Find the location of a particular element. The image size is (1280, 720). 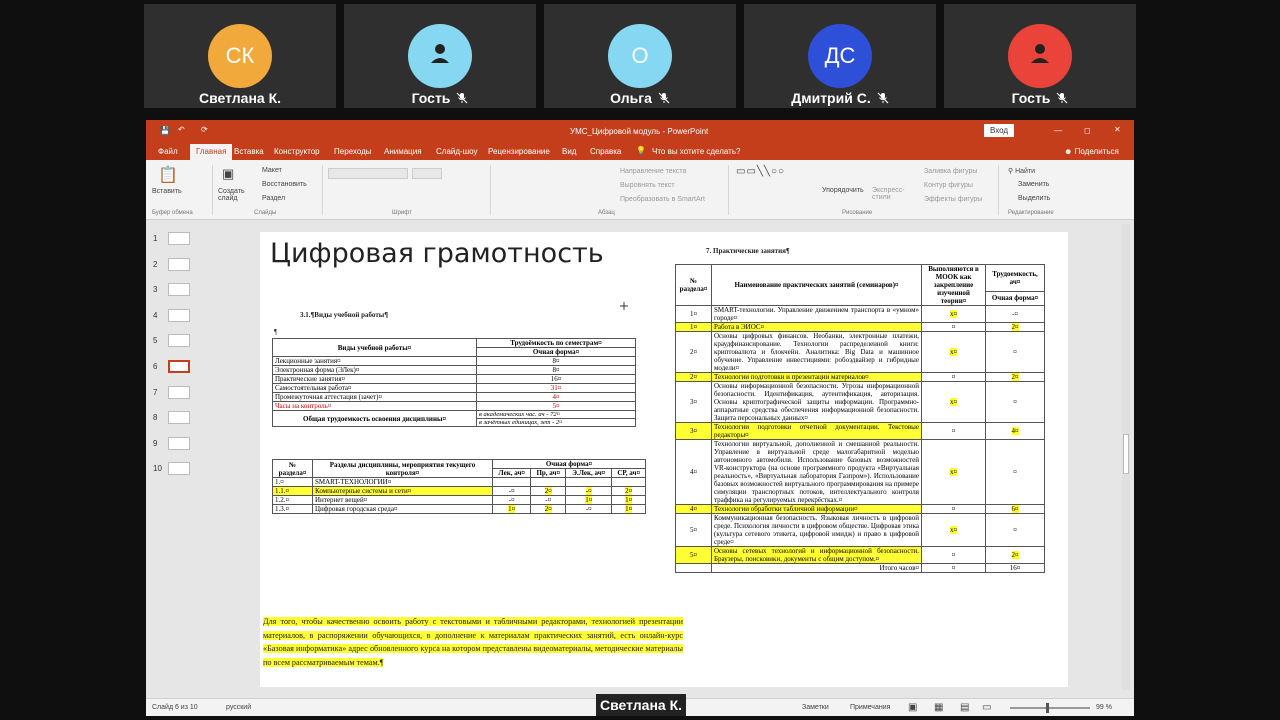

zoom-slider is located at coordinates (1050, 708).